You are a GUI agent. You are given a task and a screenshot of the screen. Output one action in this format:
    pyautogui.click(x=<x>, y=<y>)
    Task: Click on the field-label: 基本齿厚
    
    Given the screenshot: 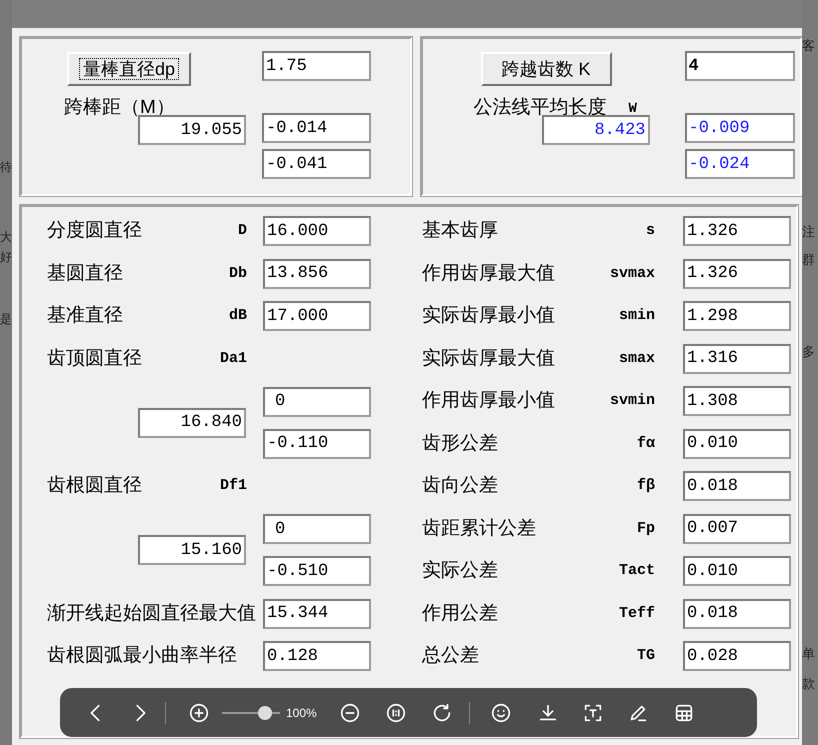 What is the action you would take?
    pyautogui.click(x=460, y=231)
    